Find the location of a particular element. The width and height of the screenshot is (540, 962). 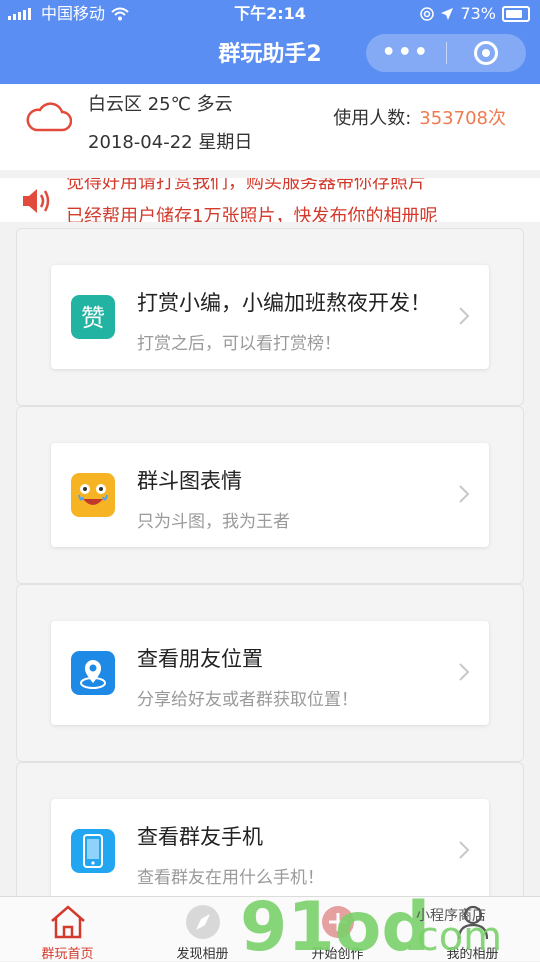

plus-icon is located at coordinates (338, 922).